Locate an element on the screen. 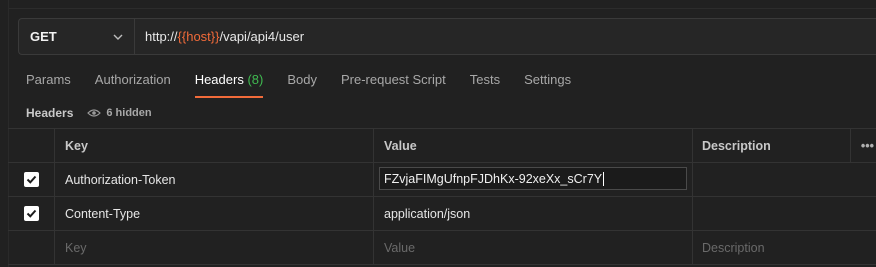 This screenshot has height=267, width=876. header-key: Authorization-Token is located at coordinates (120, 179).